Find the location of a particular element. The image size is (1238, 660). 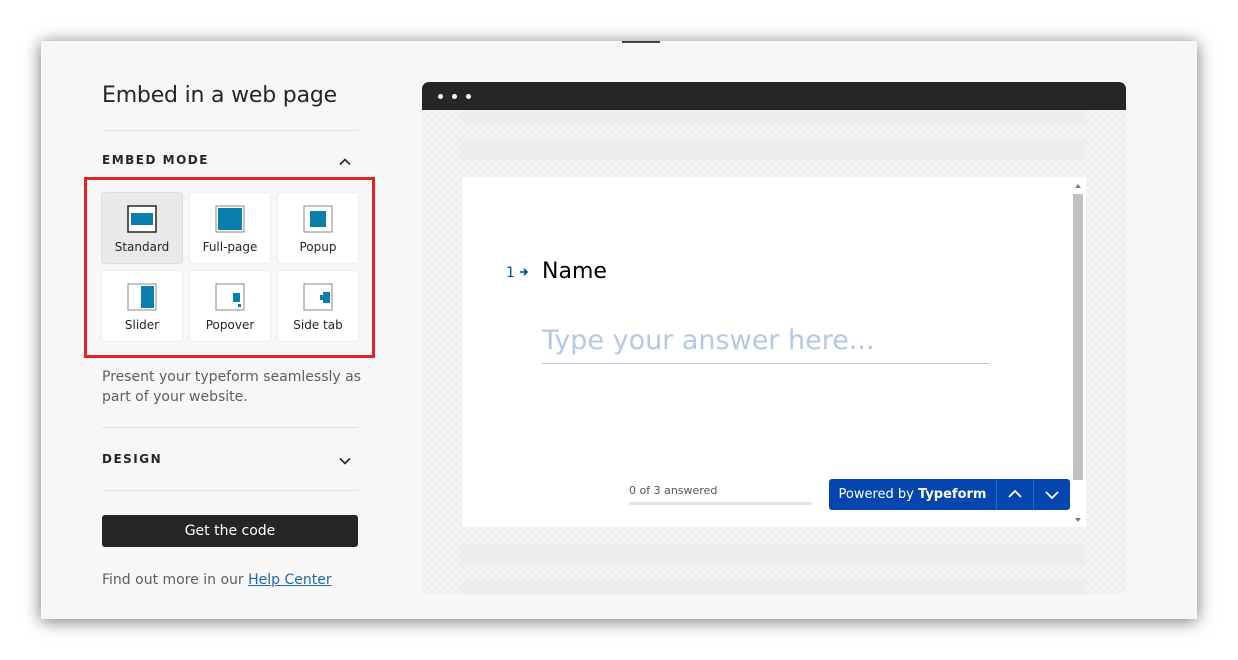

question-number: 1 is located at coordinates (517, 273).